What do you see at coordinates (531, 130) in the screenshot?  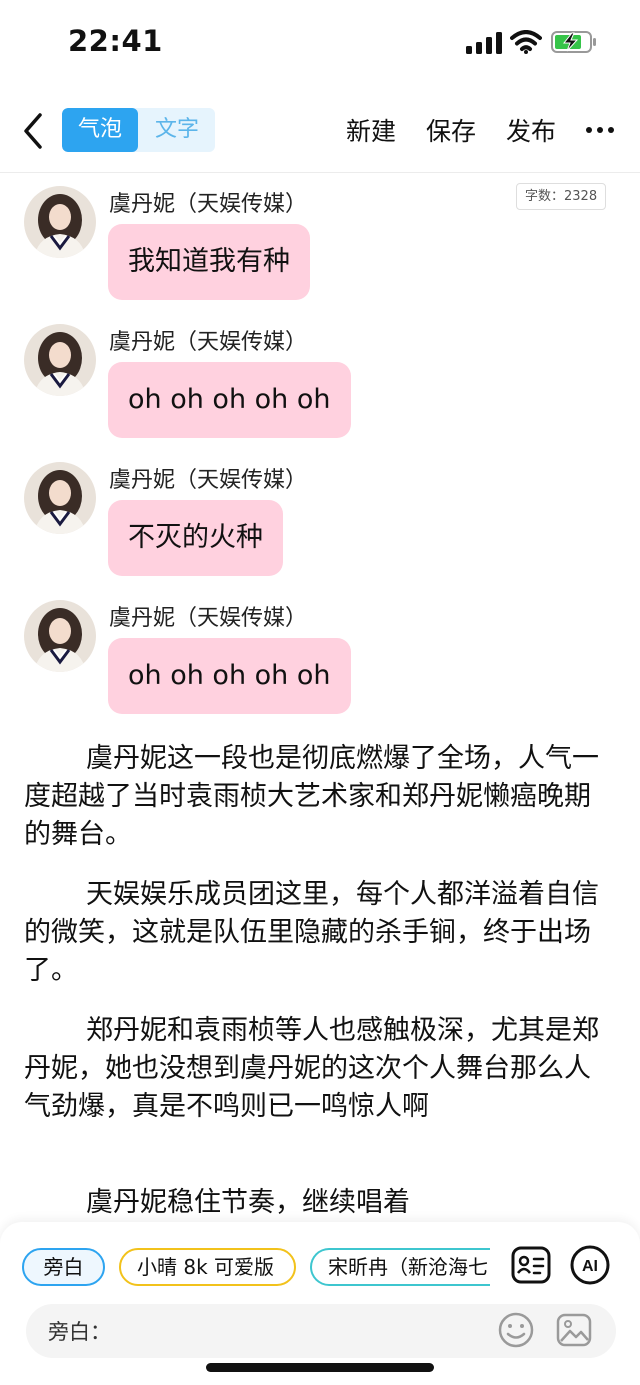 I see `publish-button: 发布` at bounding box center [531, 130].